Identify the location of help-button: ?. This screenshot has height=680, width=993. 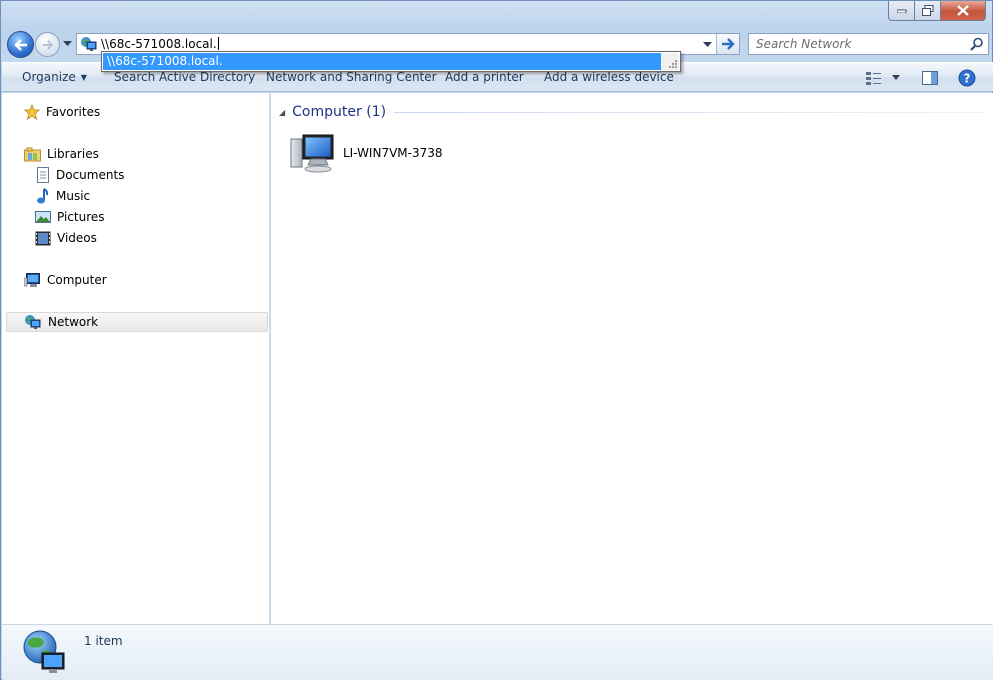
(967, 78).